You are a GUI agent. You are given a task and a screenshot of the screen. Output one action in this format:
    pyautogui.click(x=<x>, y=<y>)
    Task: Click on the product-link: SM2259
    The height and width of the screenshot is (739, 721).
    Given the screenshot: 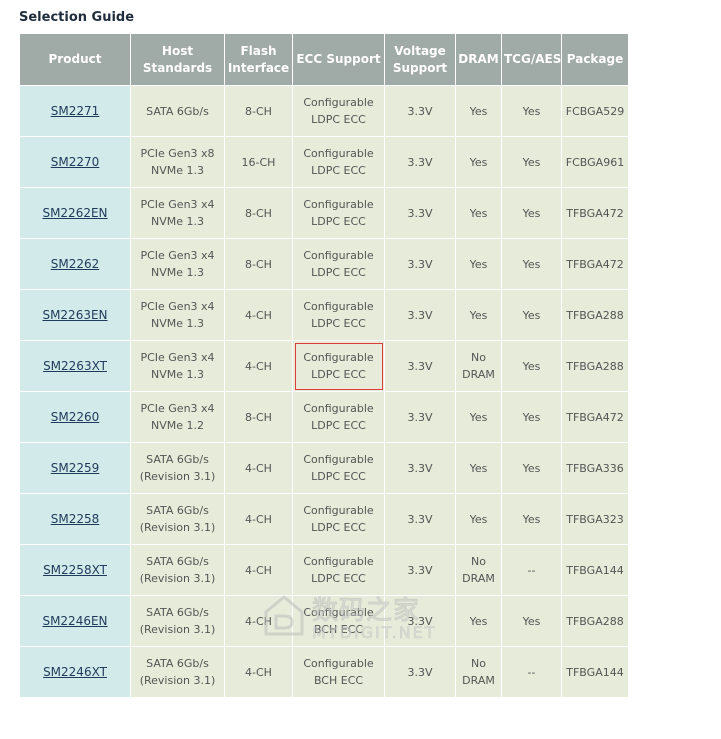 What is the action you would take?
    pyautogui.click(x=75, y=468)
    